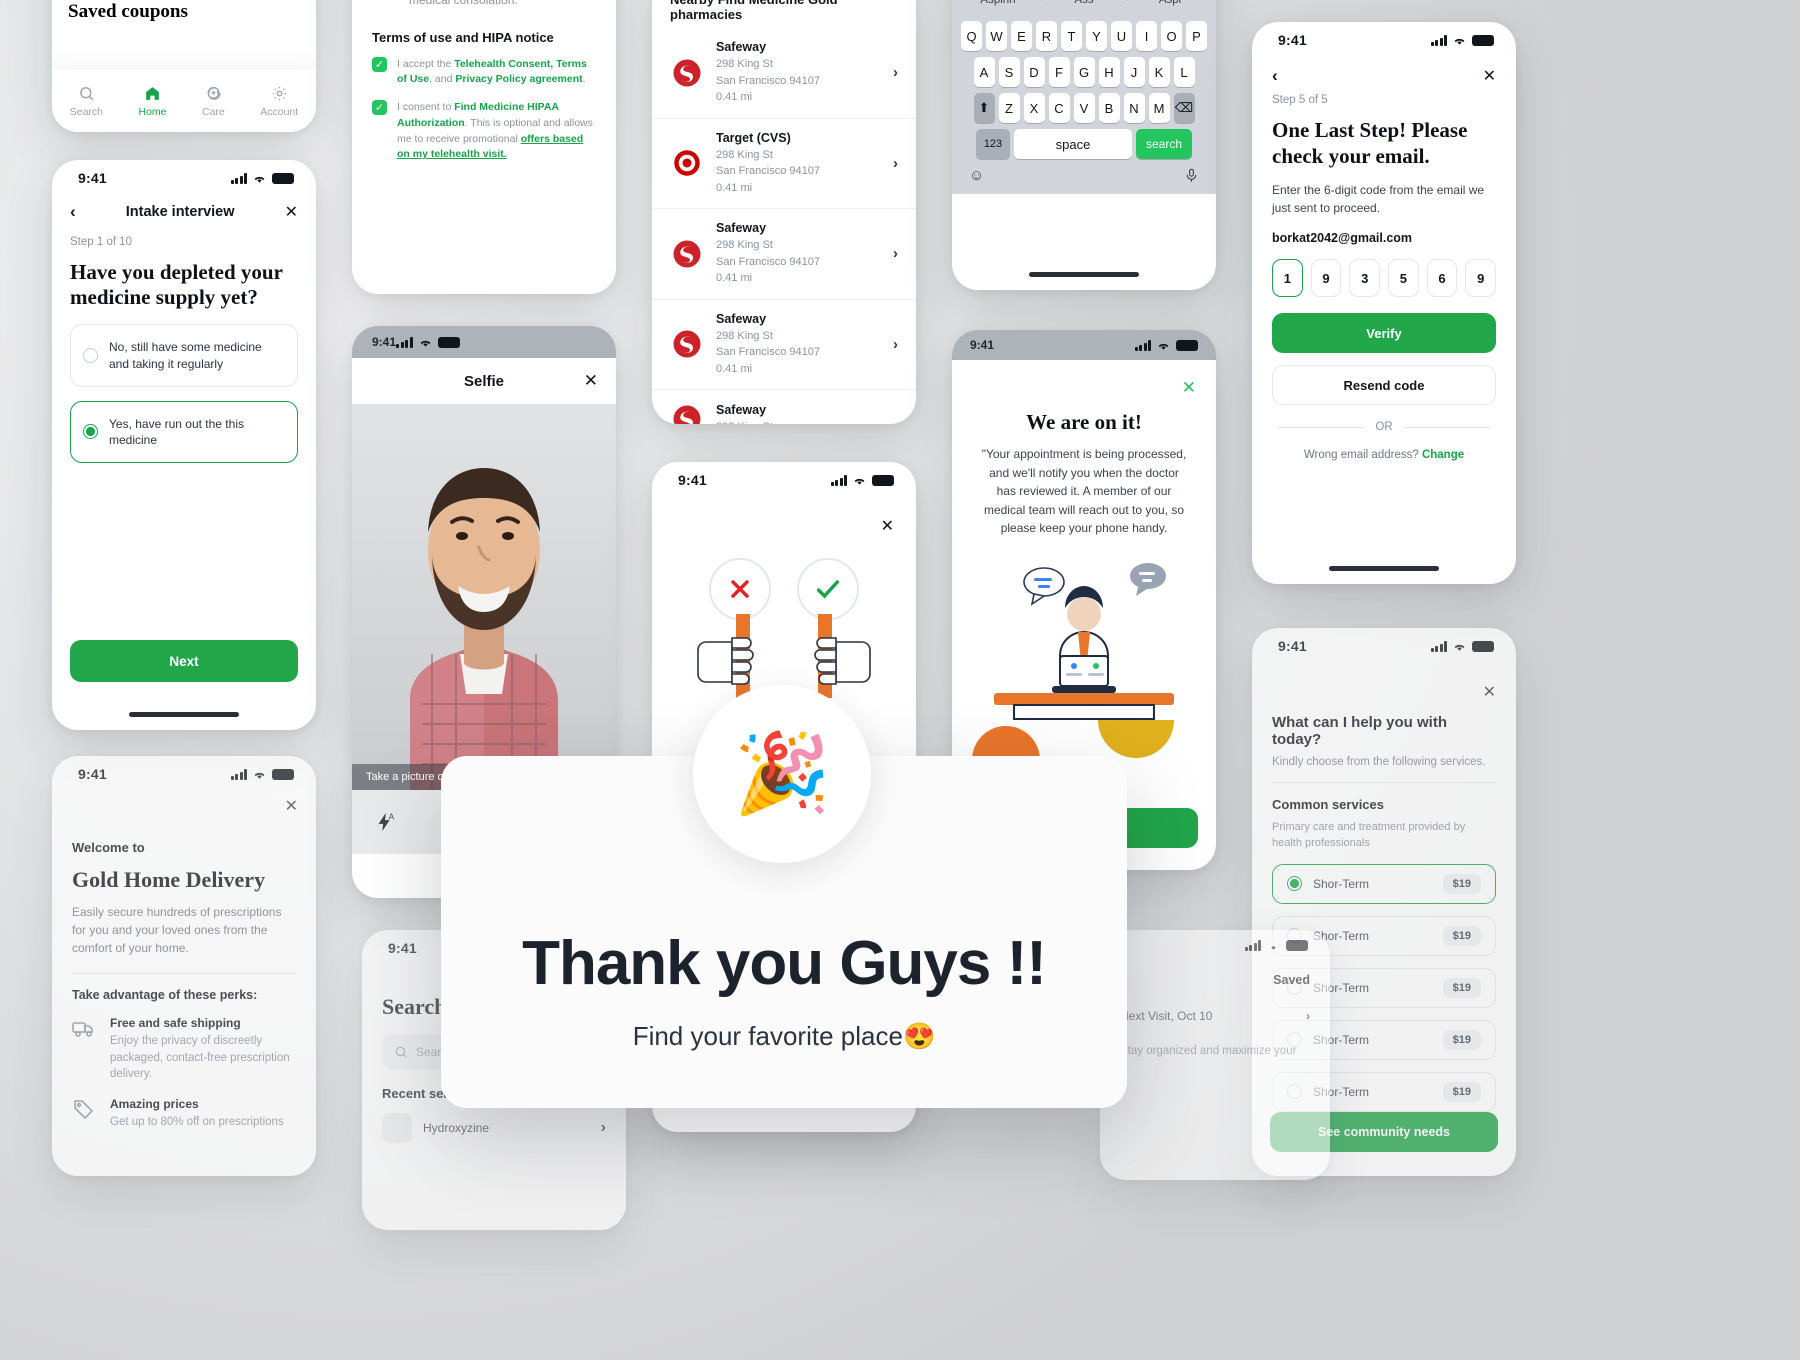 This screenshot has height=1360, width=1800. Describe the element at coordinates (1084, 108) in the screenshot. I see `key-v: V` at that location.